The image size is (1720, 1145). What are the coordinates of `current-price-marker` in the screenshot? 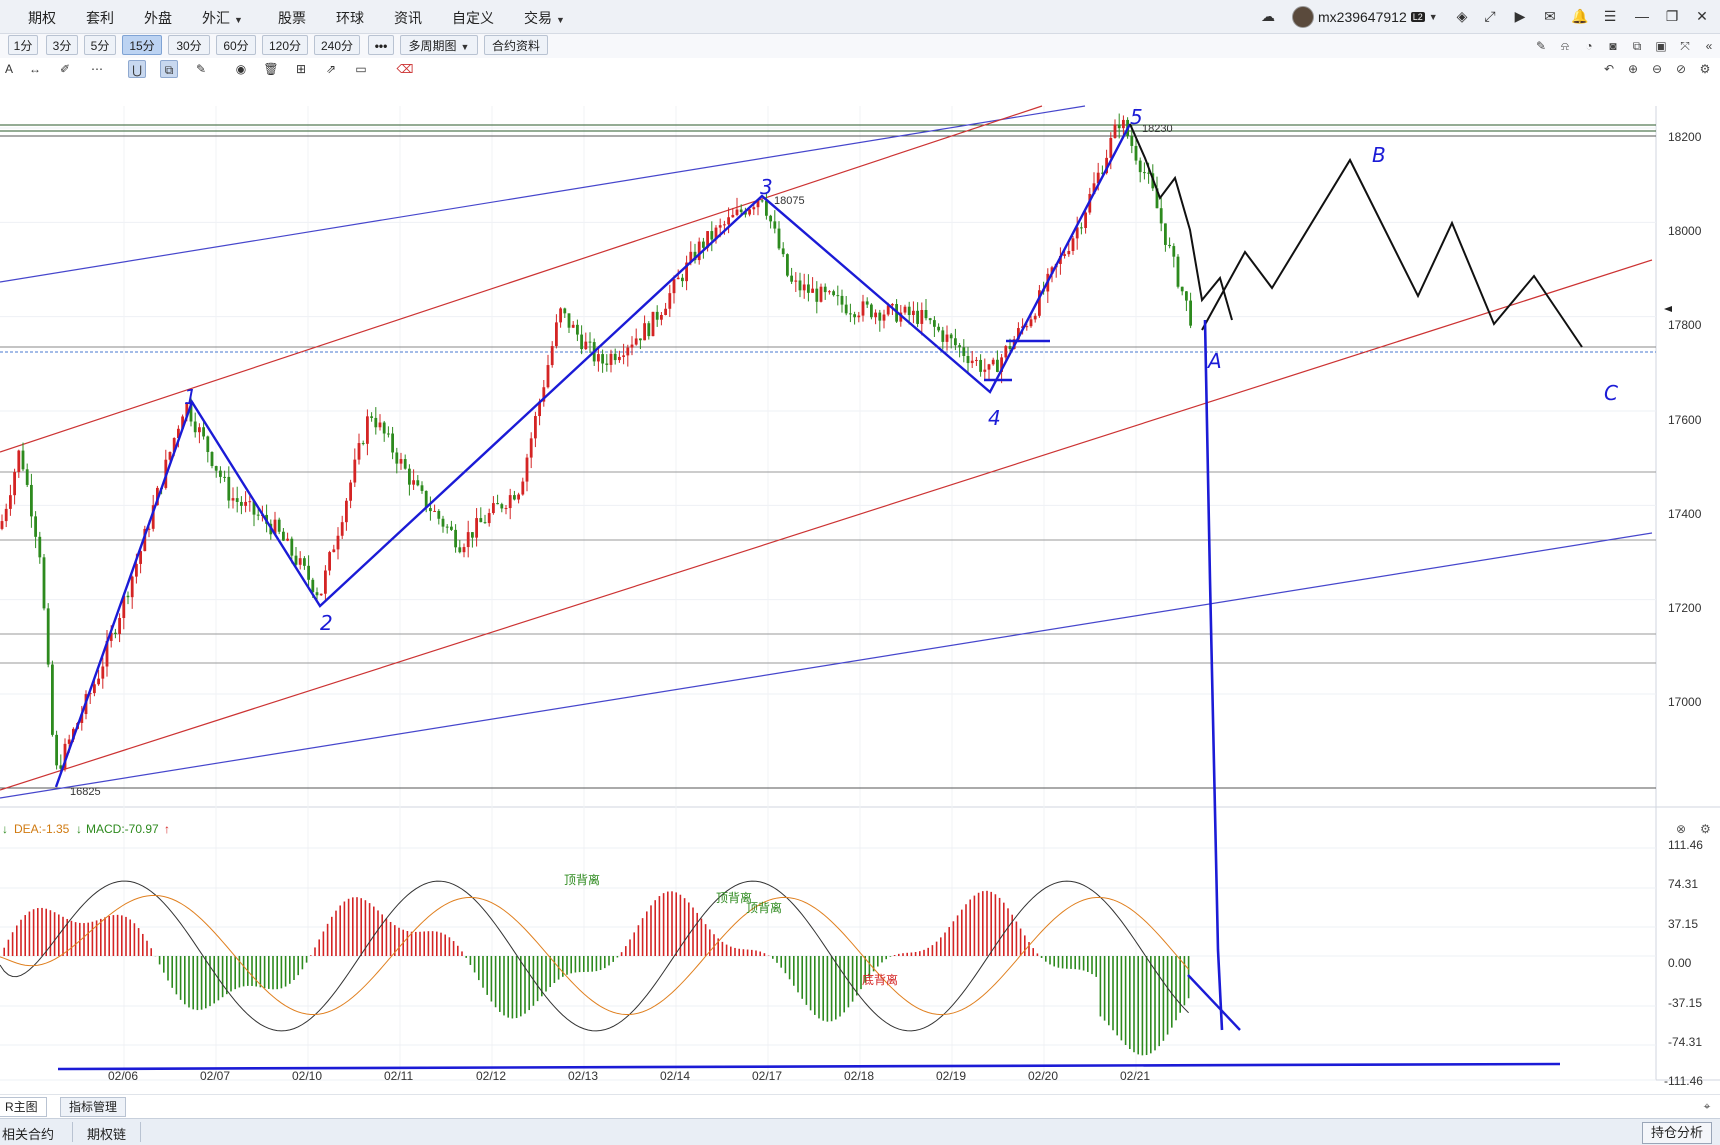 It's located at (1668, 309).